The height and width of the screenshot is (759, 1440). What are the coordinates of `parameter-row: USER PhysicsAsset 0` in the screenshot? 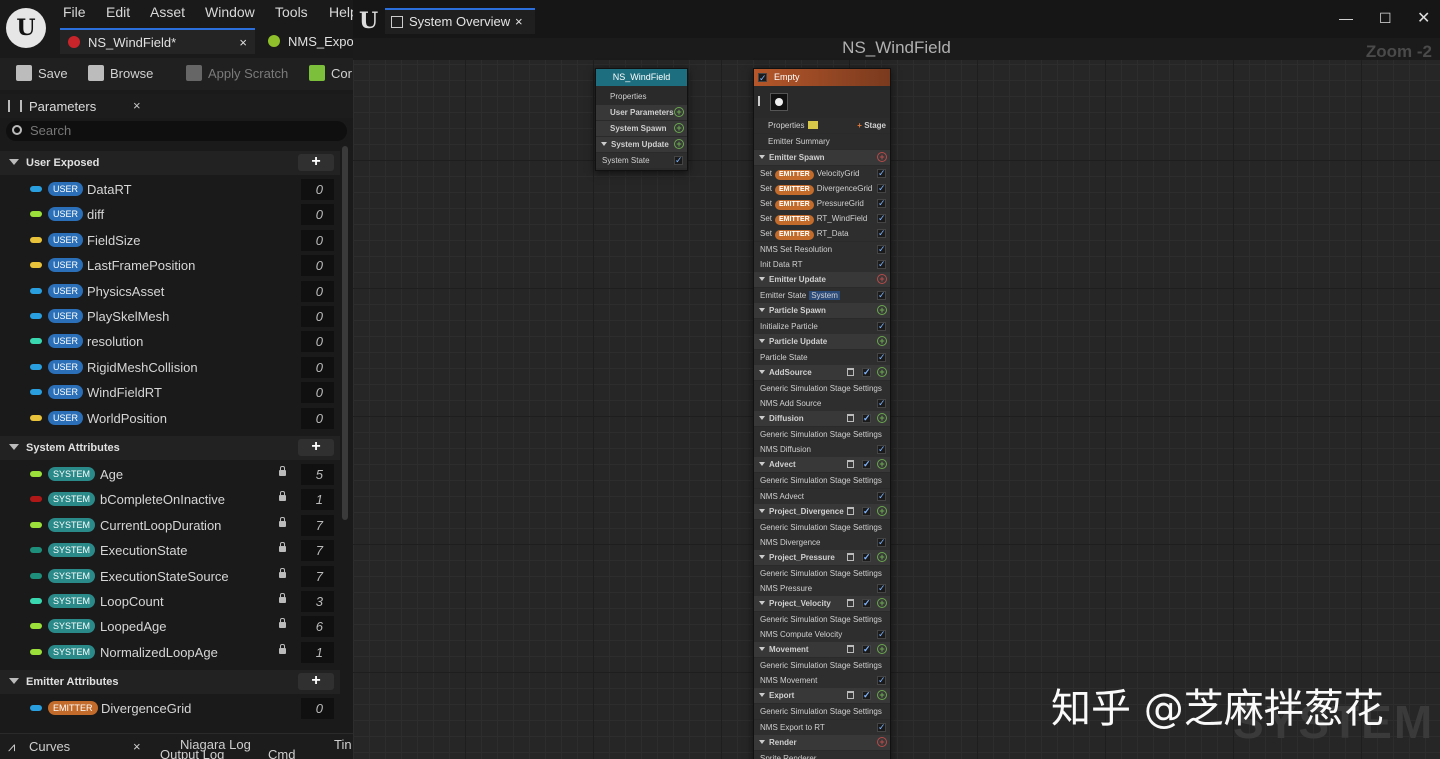 It's located at (170, 291).